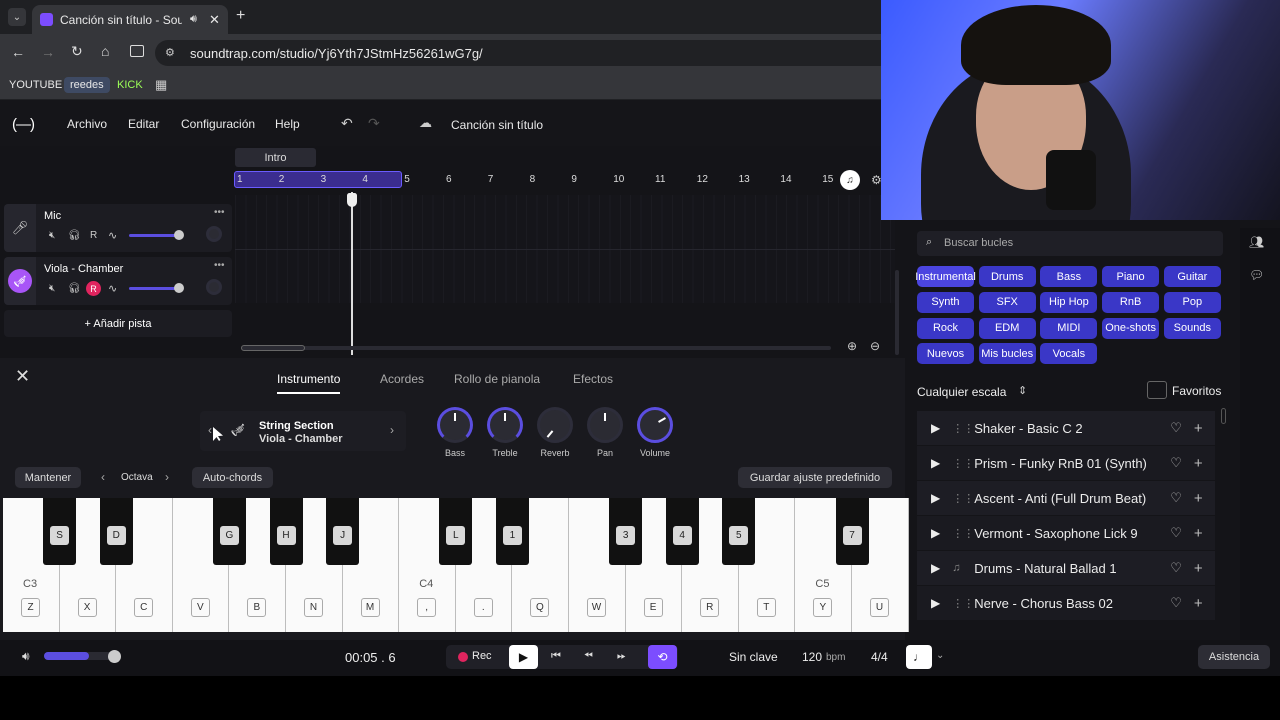  I want to click on master-volume-slider, so click(80, 656).